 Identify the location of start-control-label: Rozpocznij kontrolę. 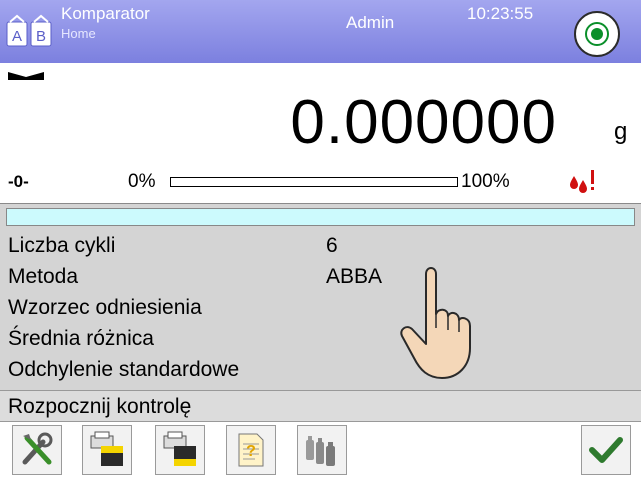
(100, 406).